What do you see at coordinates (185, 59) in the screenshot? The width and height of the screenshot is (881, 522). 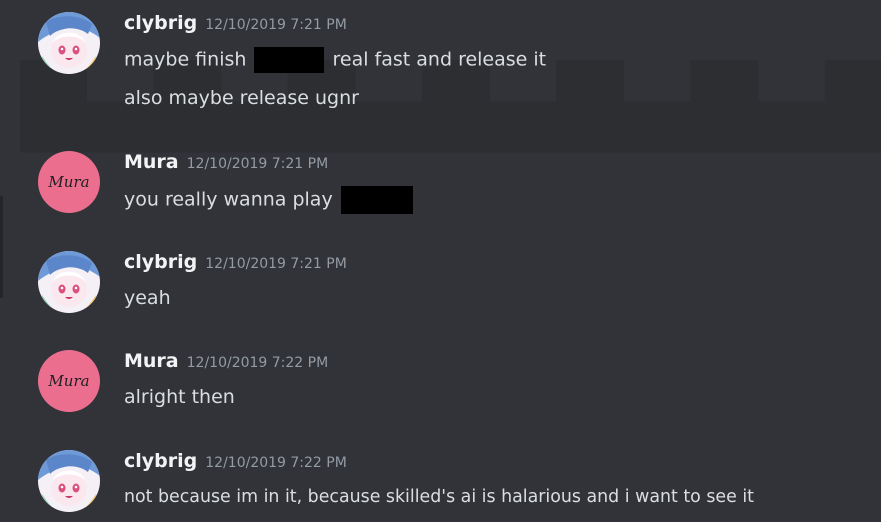 I see `message-text-part: maybe finish` at bounding box center [185, 59].